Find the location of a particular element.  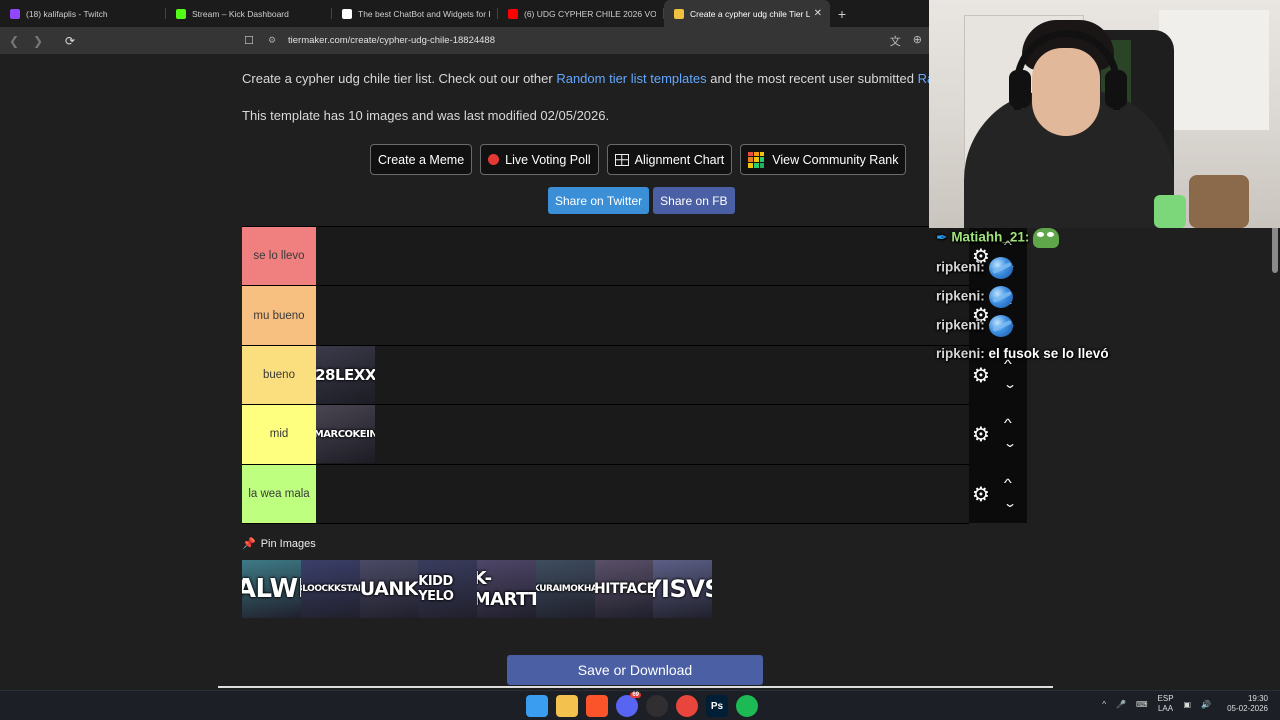

back-button: ❮ is located at coordinates (14, 41).